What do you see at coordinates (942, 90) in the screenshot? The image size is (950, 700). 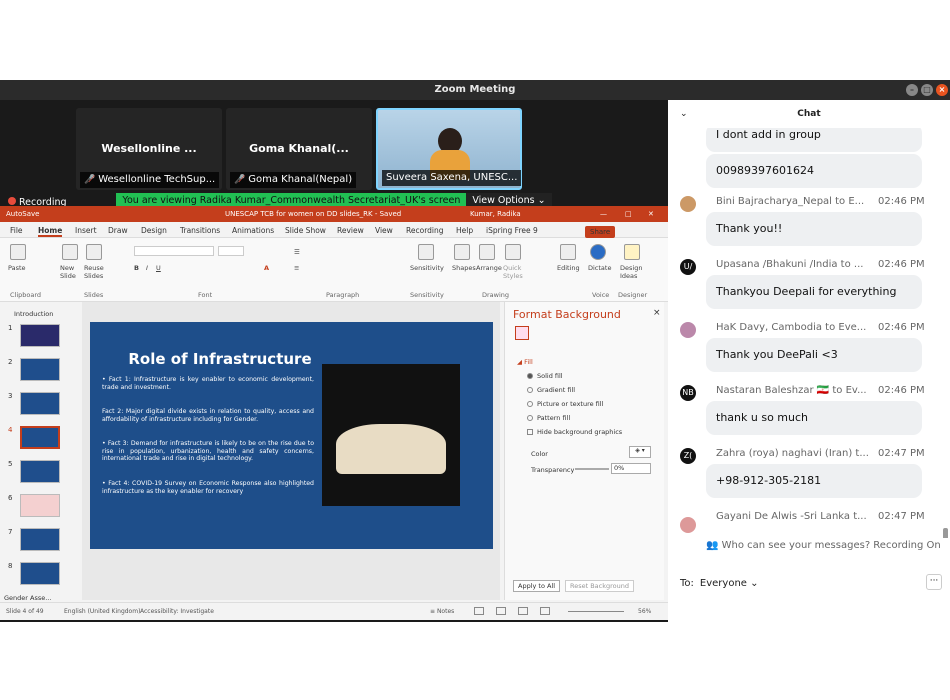 I see `close-icon: ×` at bounding box center [942, 90].